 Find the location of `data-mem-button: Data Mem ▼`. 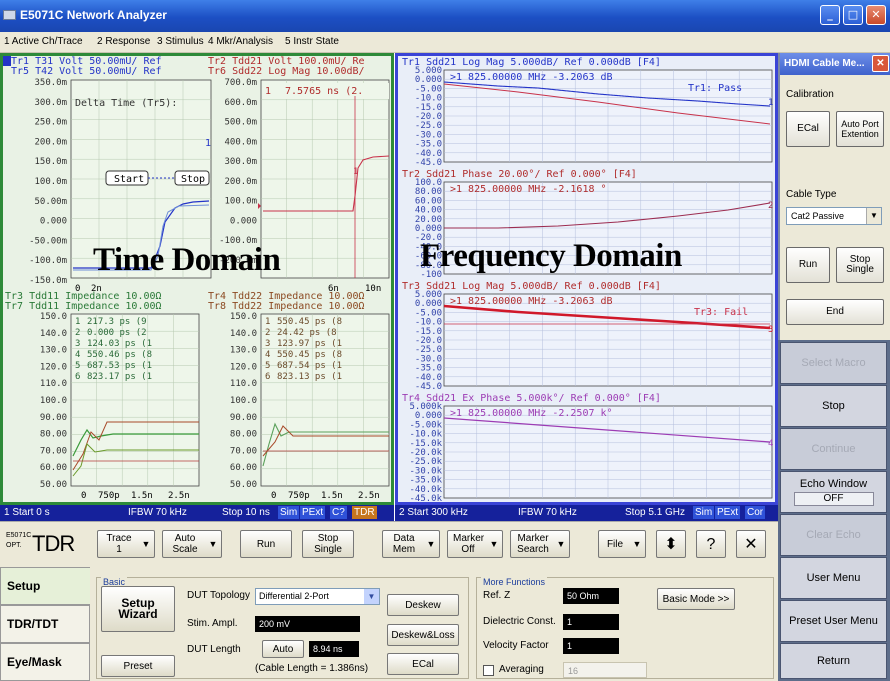

data-mem-button: Data Mem ▼ is located at coordinates (411, 544).